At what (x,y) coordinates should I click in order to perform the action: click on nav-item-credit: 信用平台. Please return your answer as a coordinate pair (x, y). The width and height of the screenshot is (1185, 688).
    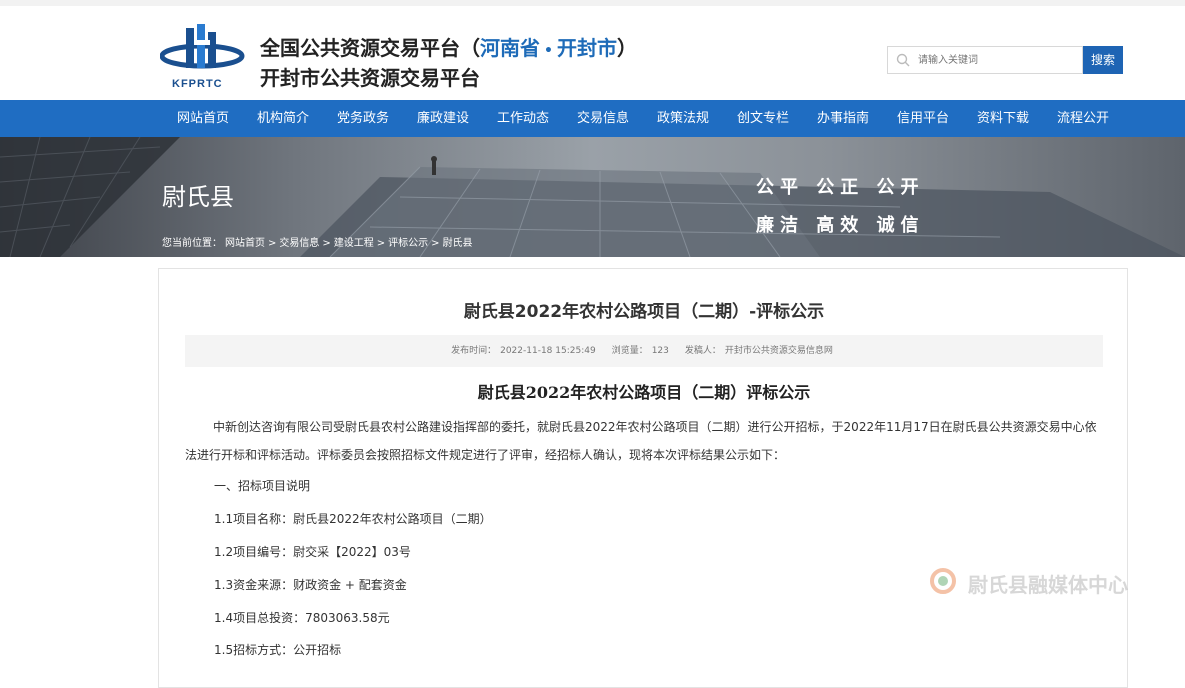
    Looking at the image, I should click on (923, 118).